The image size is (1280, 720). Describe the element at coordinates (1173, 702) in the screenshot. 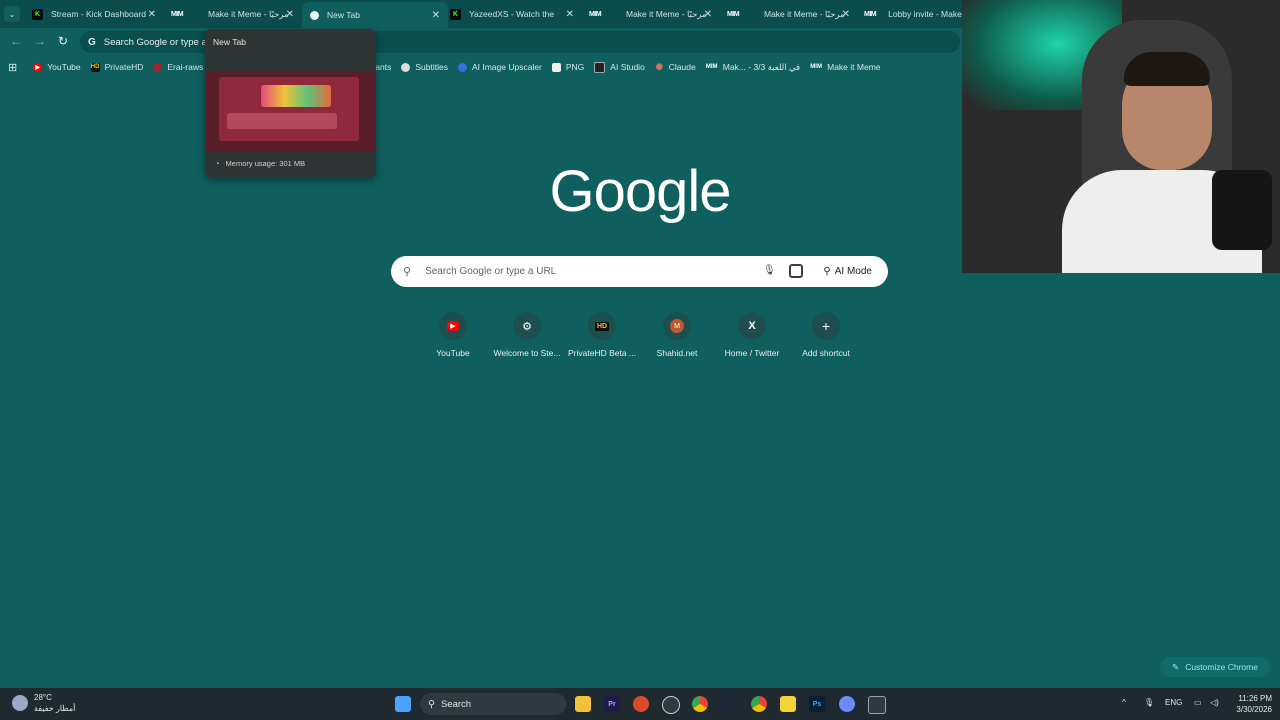

I see `language-indicator: ENG` at that location.